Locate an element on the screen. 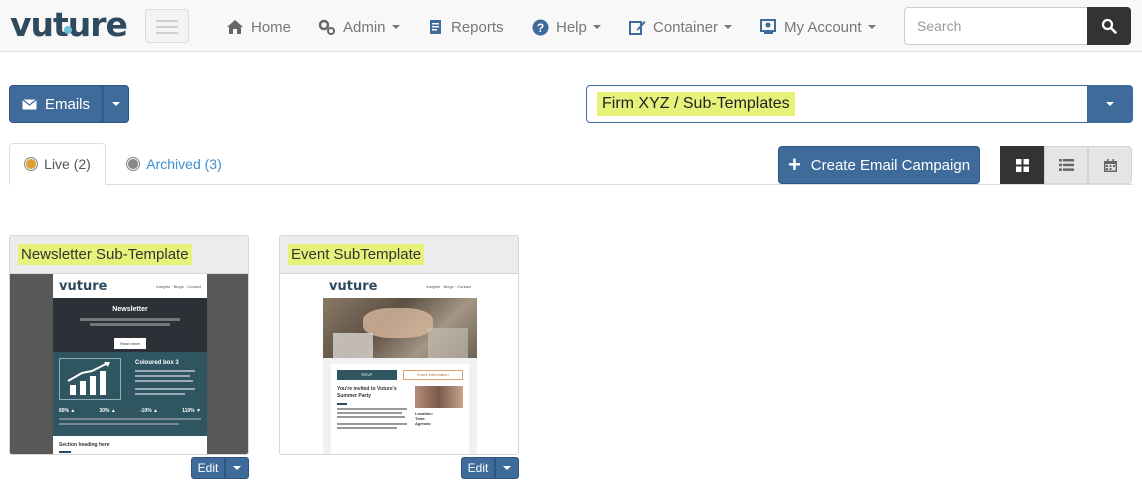 This screenshot has width=1142, height=491. grid-icon is located at coordinates (1022, 165).